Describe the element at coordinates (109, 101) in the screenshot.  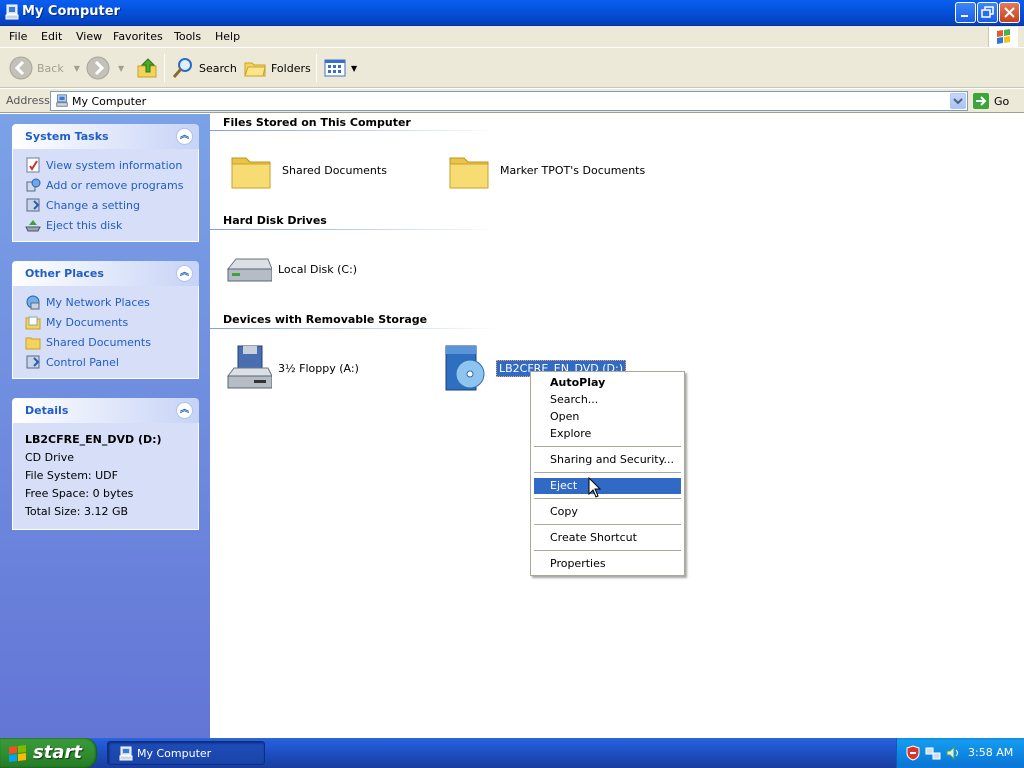
I see `address-value: My Computer` at that location.